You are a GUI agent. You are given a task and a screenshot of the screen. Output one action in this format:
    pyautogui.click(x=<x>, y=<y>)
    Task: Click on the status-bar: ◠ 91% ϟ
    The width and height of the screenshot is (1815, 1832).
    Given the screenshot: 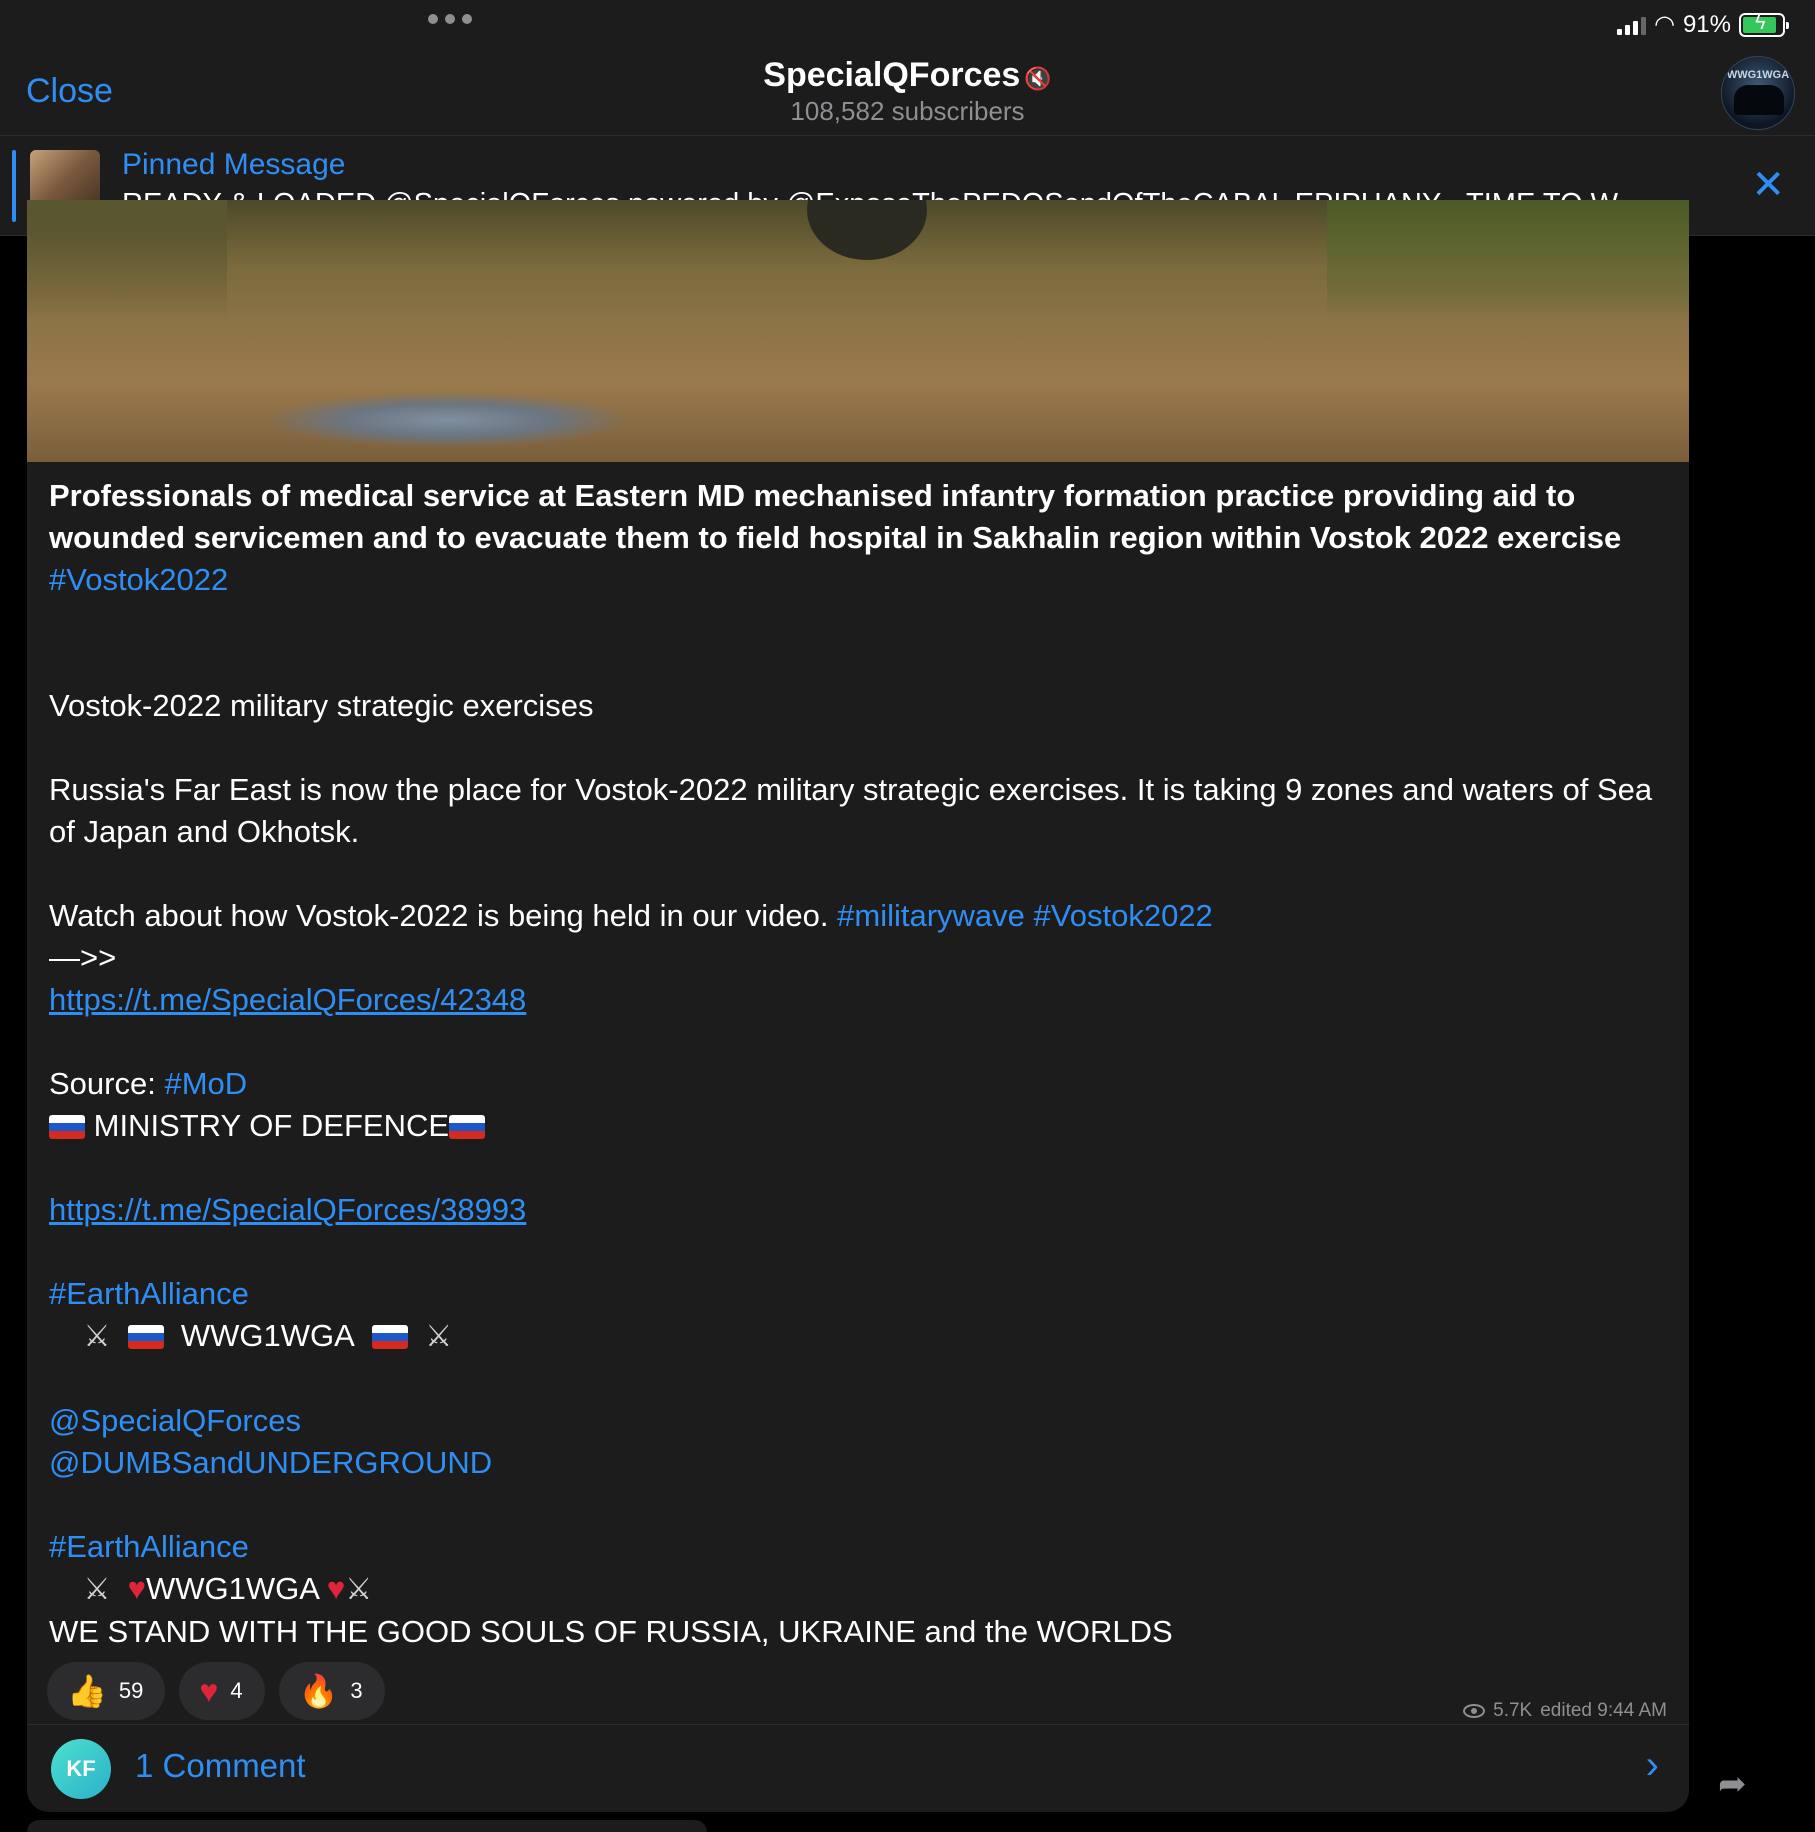 What is the action you would take?
    pyautogui.click(x=907, y=24)
    